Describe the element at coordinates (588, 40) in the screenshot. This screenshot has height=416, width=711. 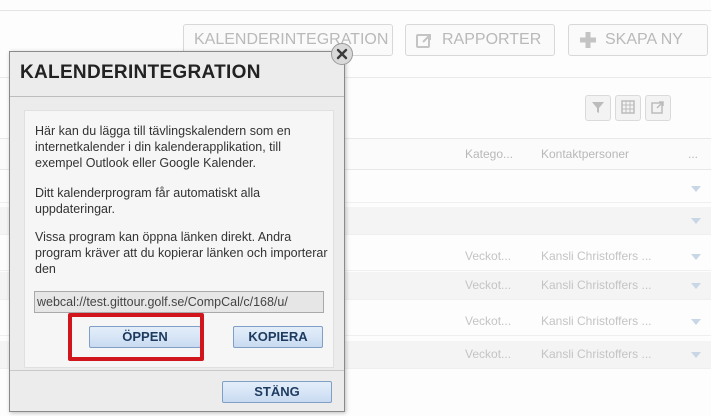
I see `plus-icon` at that location.